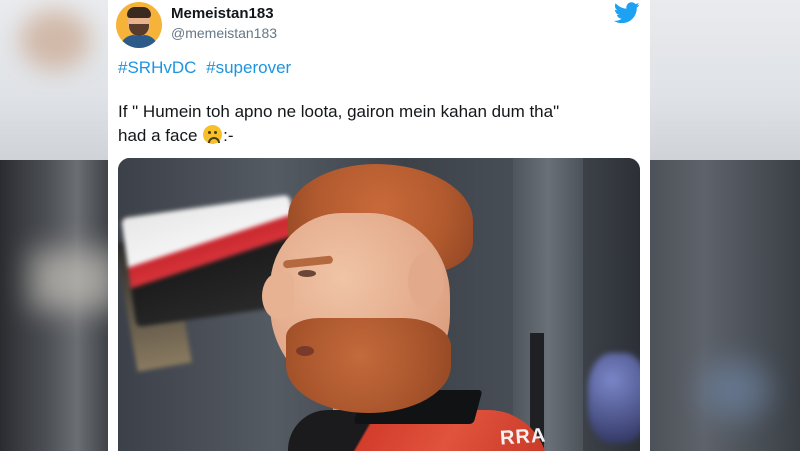 This screenshot has width=800, height=451. What do you see at coordinates (228, 135) in the screenshot?
I see `tweet-text-fragment: :-` at bounding box center [228, 135].